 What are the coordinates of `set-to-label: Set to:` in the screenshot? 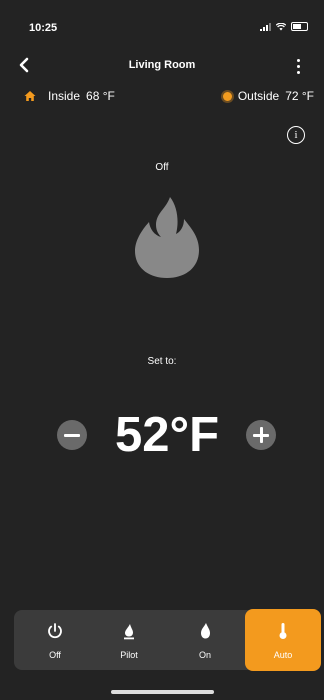 It's located at (162, 361).